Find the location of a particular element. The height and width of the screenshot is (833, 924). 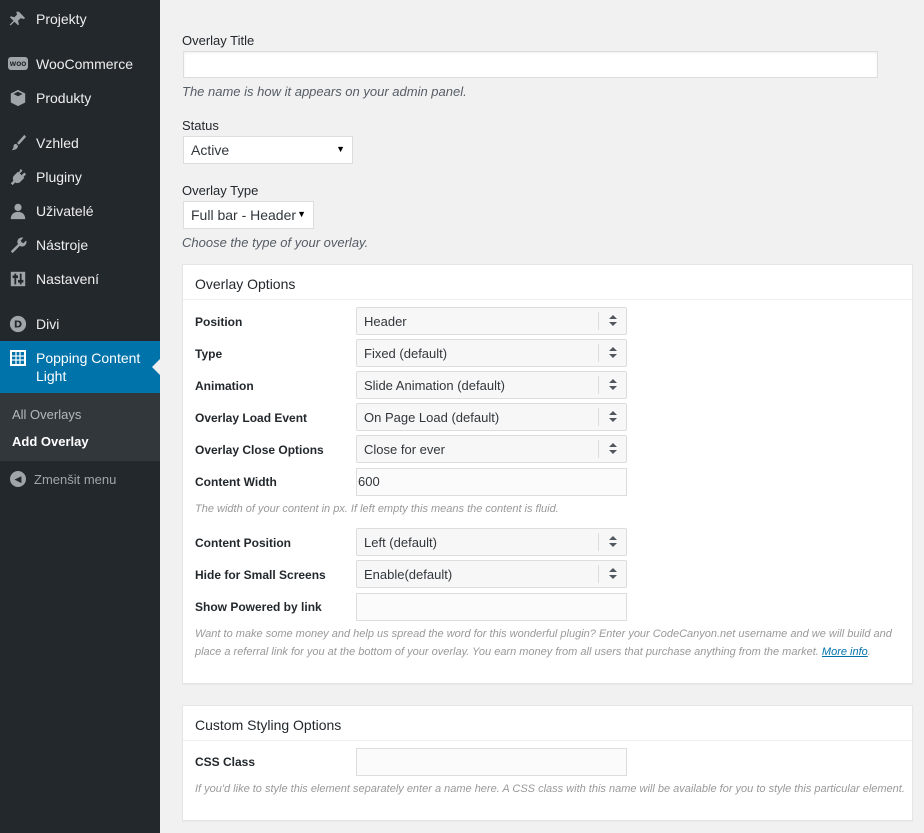

sidebar-item-label: Nástroje is located at coordinates (62, 245).